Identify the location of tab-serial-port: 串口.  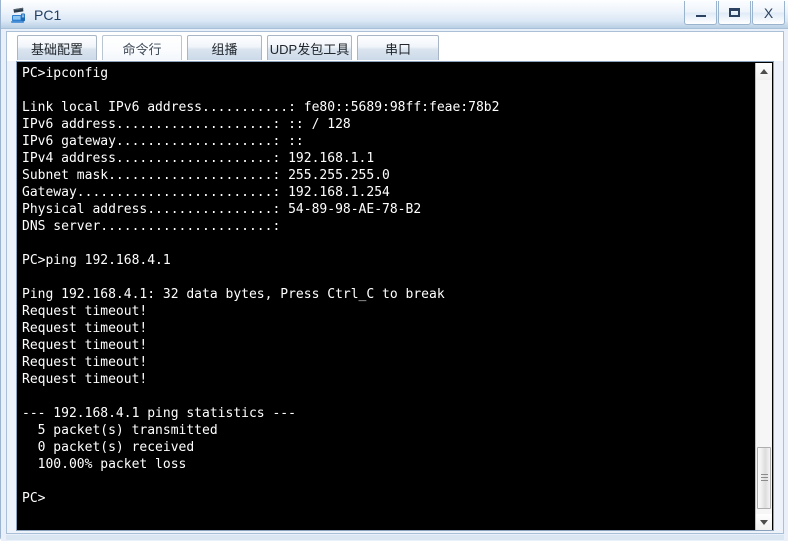
(398, 47).